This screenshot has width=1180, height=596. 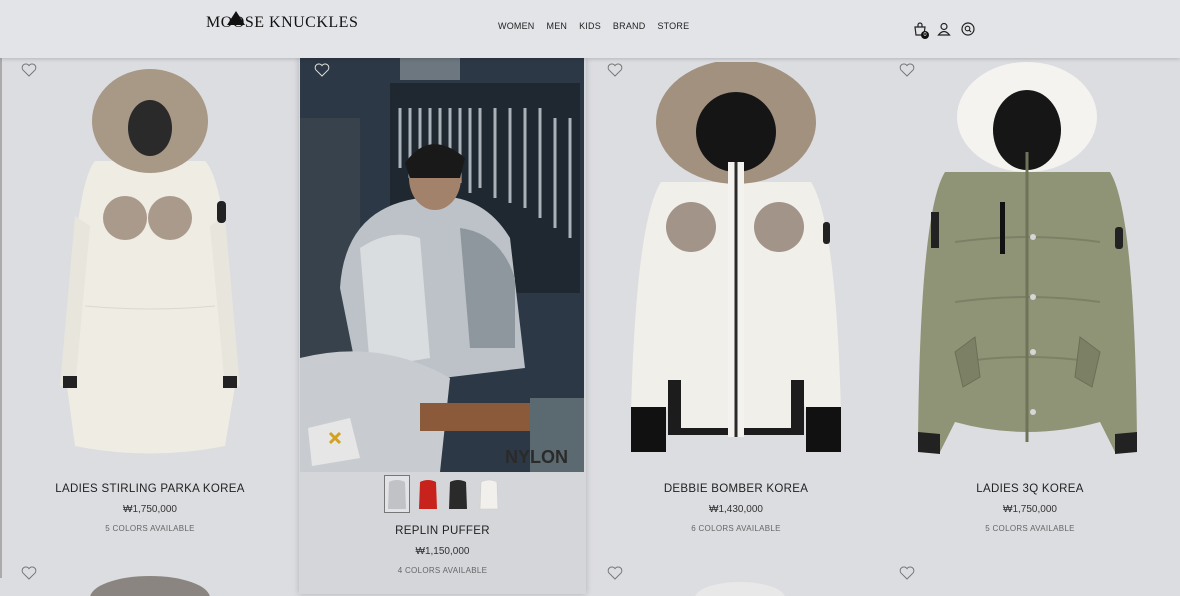 I want to click on product-price: ₩1,430,000, so click(x=736, y=509).